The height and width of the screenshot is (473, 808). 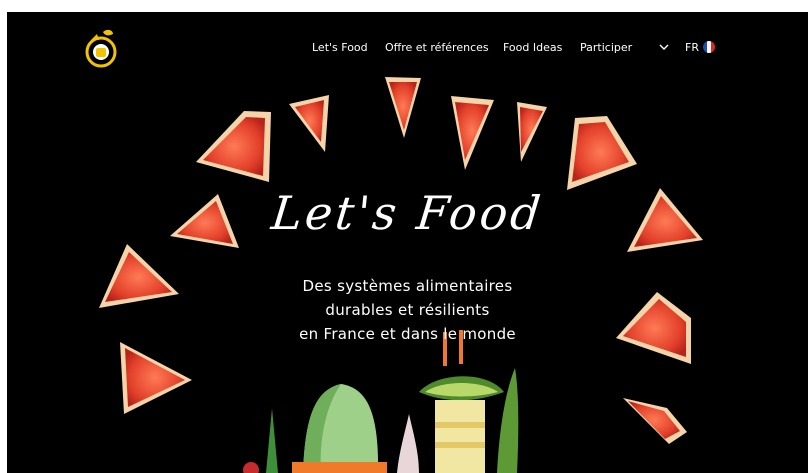 What do you see at coordinates (381, 401) in the screenshot?
I see `vegetable-illustration` at bounding box center [381, 401].